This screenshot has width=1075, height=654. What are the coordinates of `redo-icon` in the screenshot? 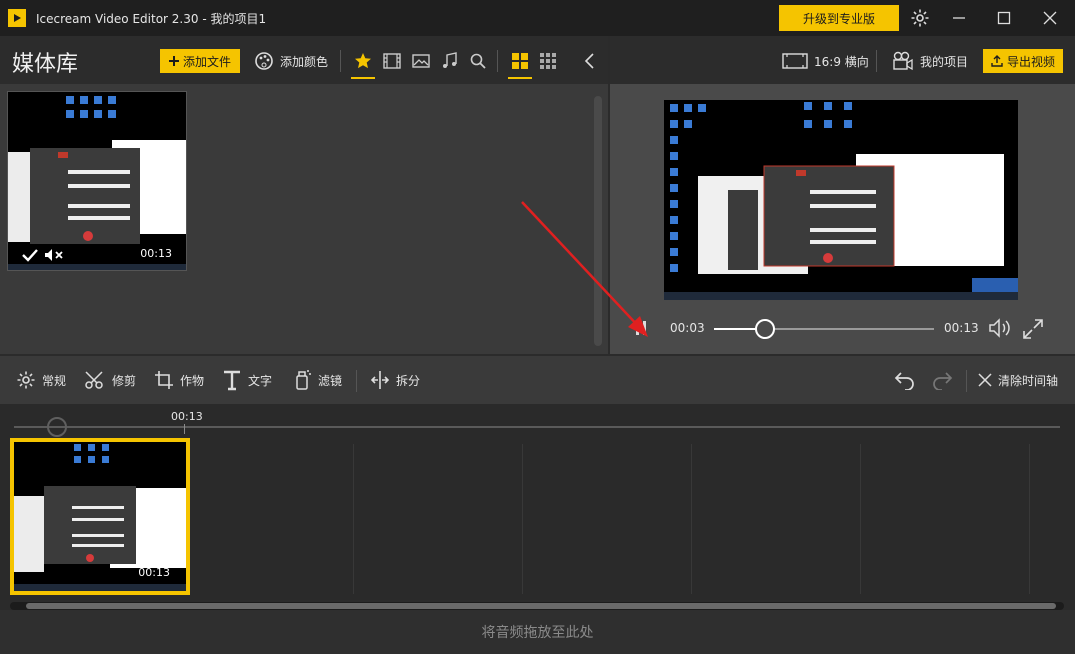 It's located at (943, 381).